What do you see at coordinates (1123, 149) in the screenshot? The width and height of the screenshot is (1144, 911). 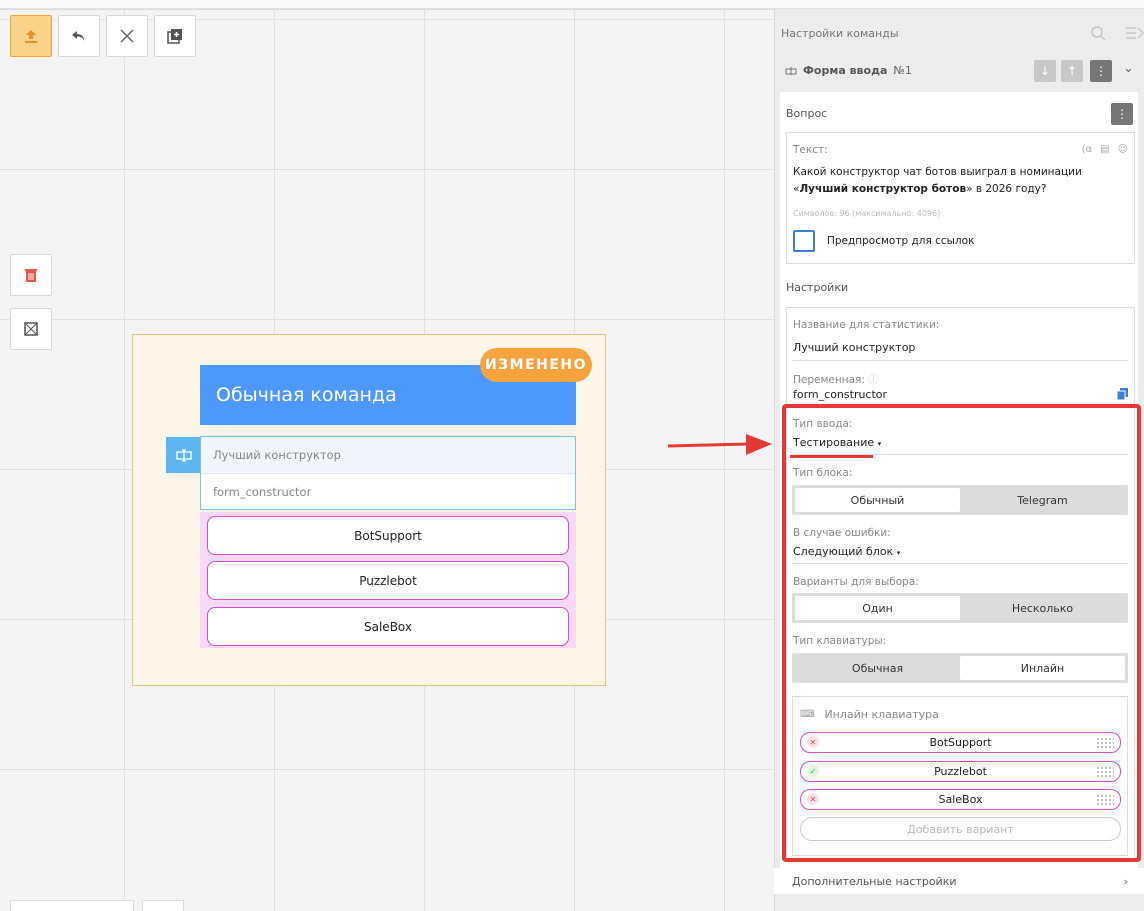 I see `emoji-icon: ☺` at bounding box center [1123, 149].